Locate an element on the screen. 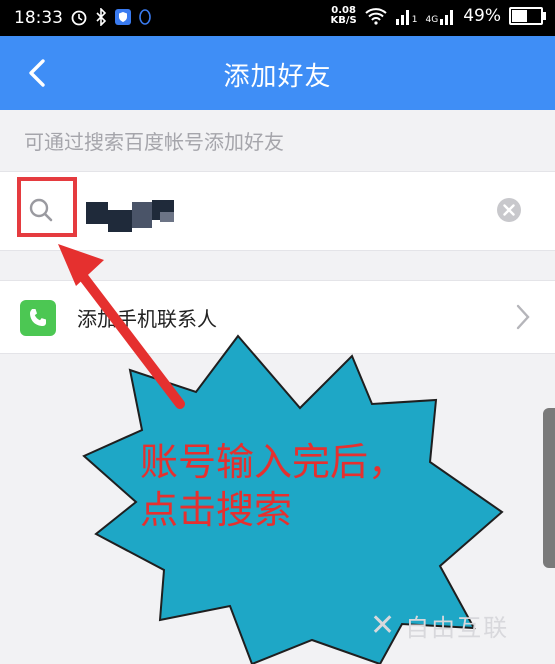  signal-2: 4G is located at coordinates (441, 16).